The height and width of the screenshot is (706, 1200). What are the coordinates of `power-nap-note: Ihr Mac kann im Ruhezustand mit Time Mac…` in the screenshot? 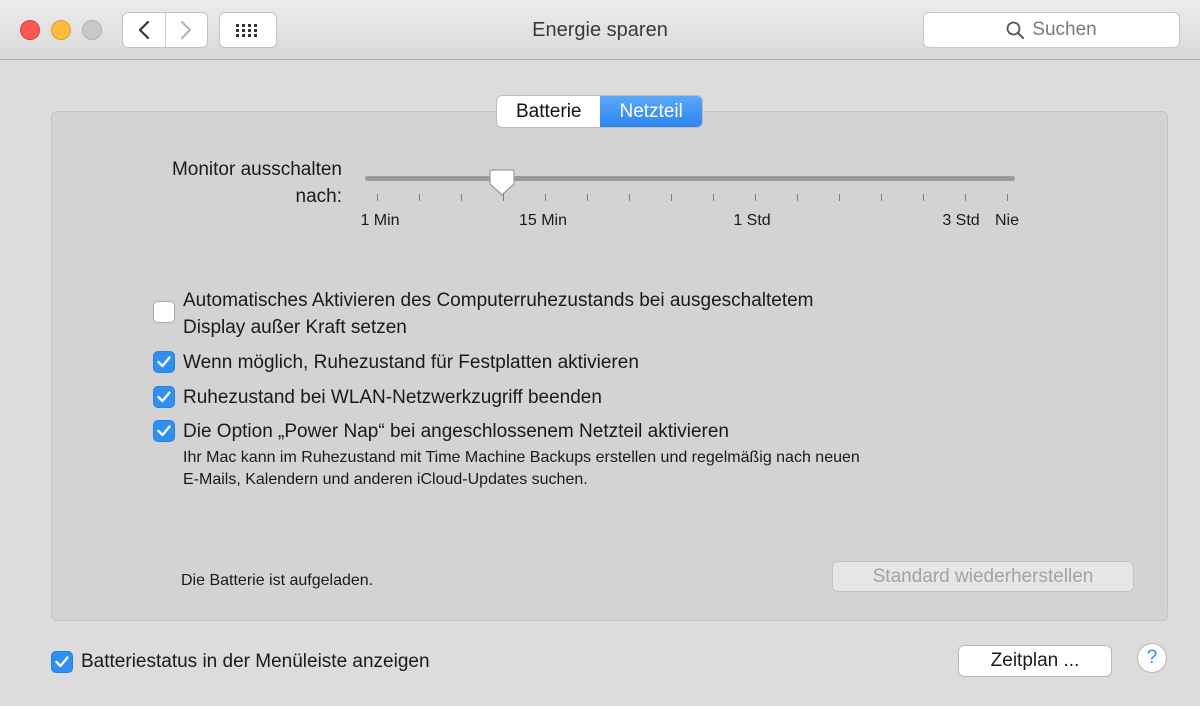 It's located at (521, 469).